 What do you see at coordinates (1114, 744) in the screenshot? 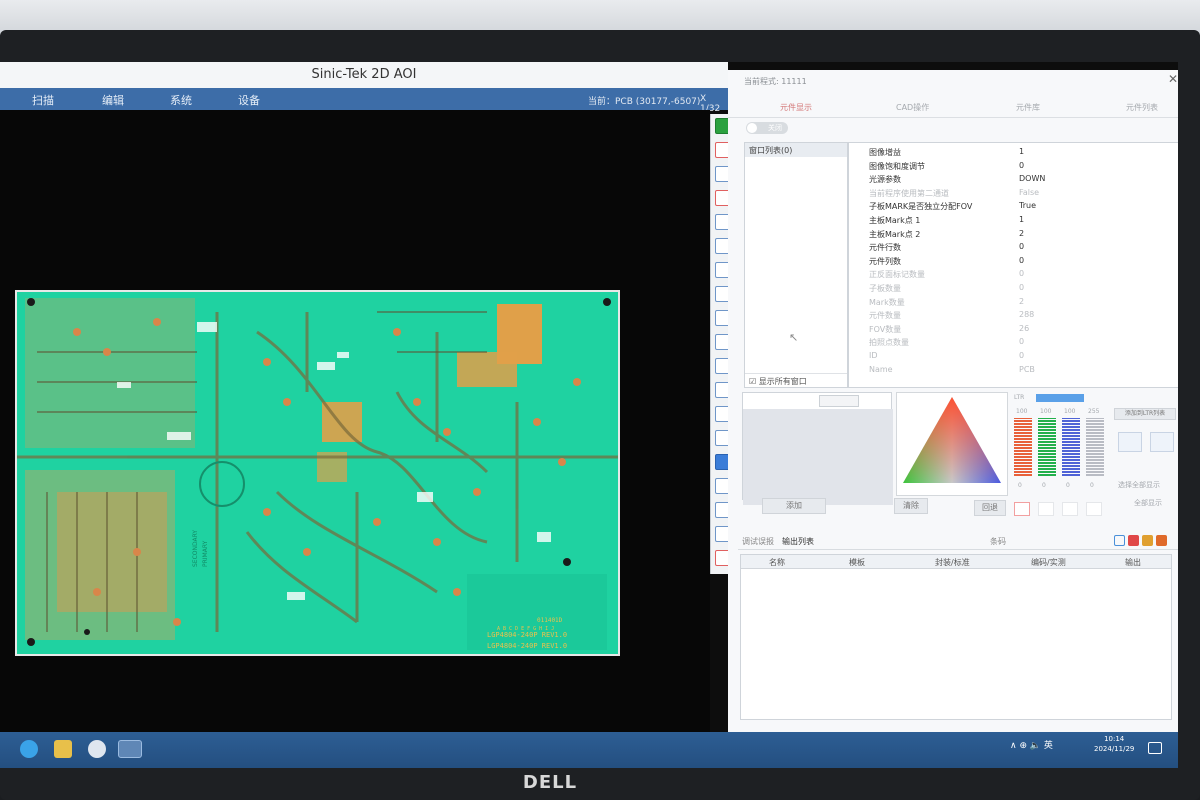
I see `taskbar-clock: 10:14 2024/11/29` at bounding box center [1114, 744].